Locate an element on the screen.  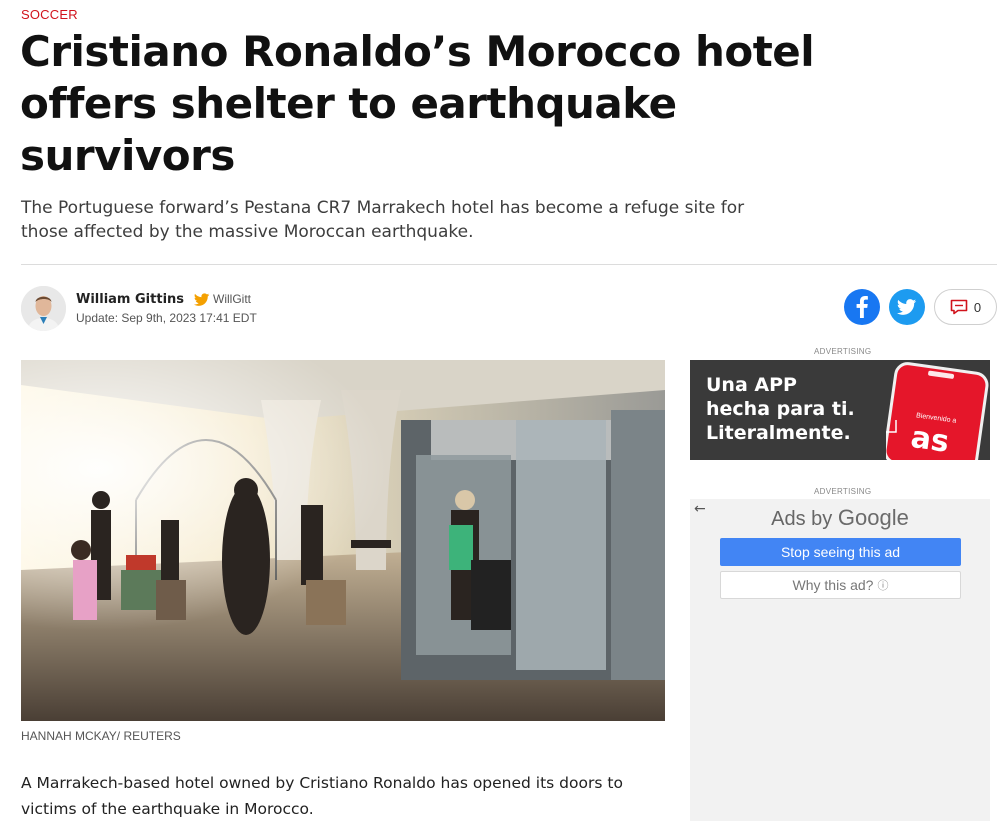
twitter-bird-icon is located at coordinates (202, 299).